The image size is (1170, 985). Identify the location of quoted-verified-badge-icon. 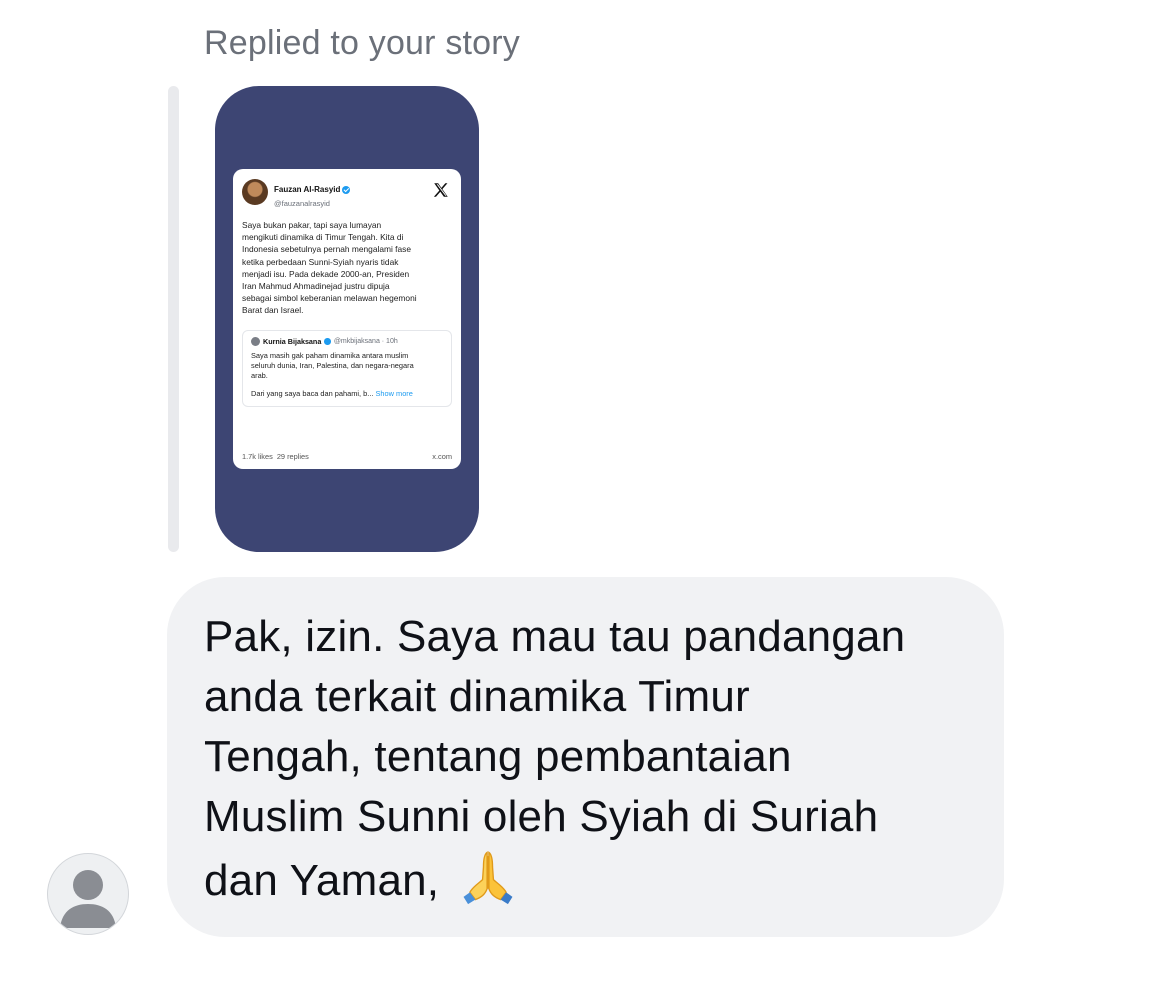
(327, 341).